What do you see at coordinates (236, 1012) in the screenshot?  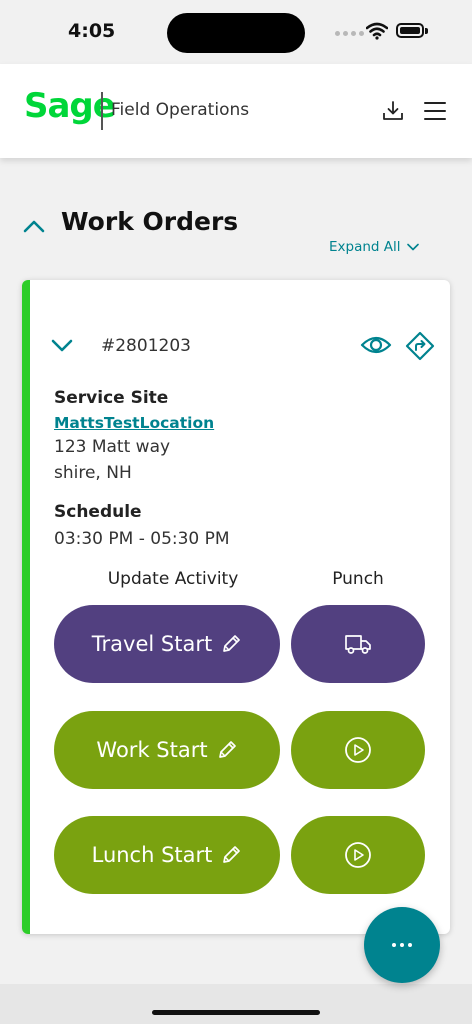 I see `home-indicator` at bounding box center [236, 1012].